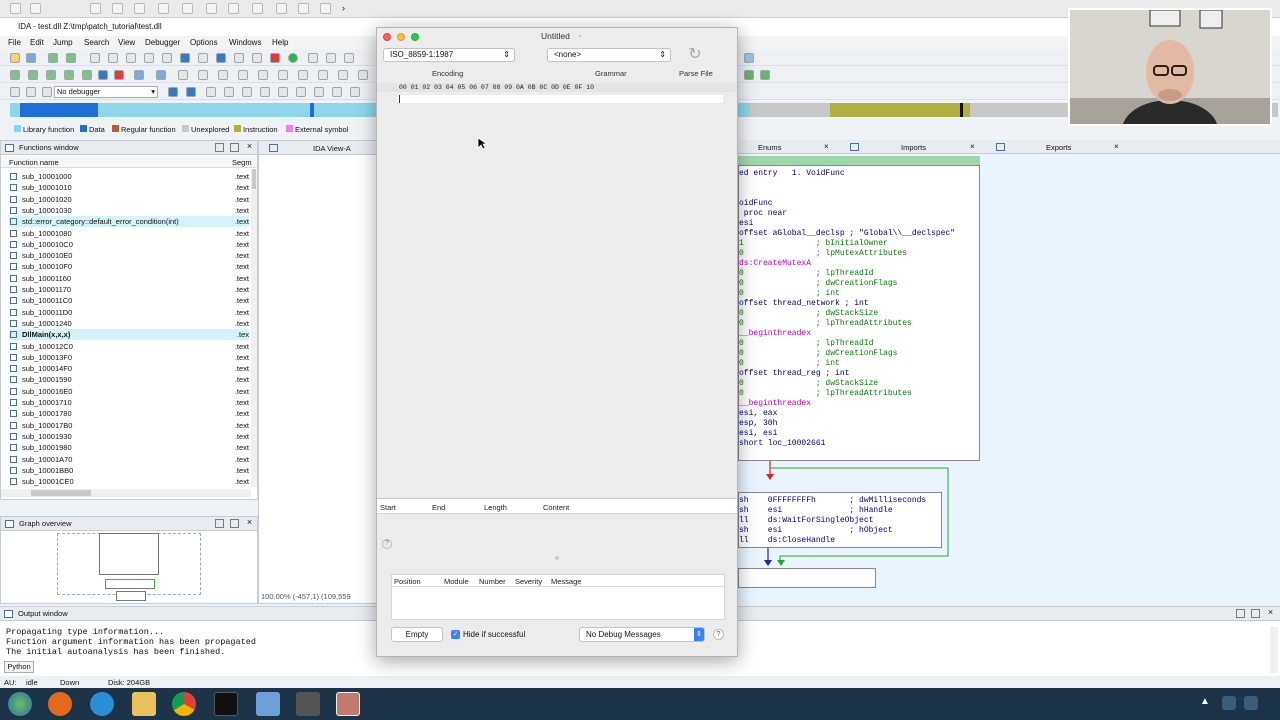 The width and height of the screenshot is (1280, 720). Describe the element at coordinates (556, 507) in the screenshot. I see `col-content: Content` at that location.